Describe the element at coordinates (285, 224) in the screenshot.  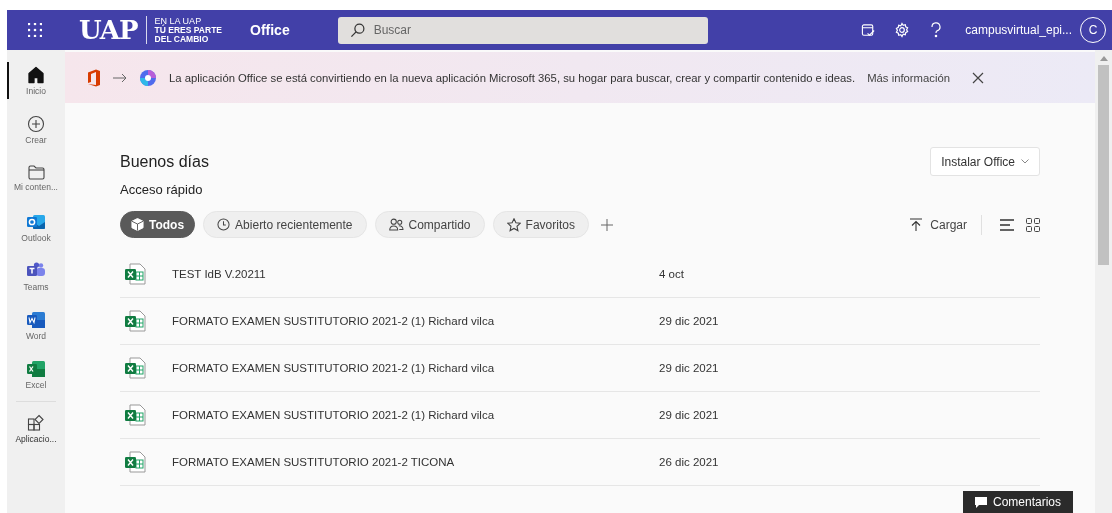
I see `filter-tab: Abierto recientemente` at that location.